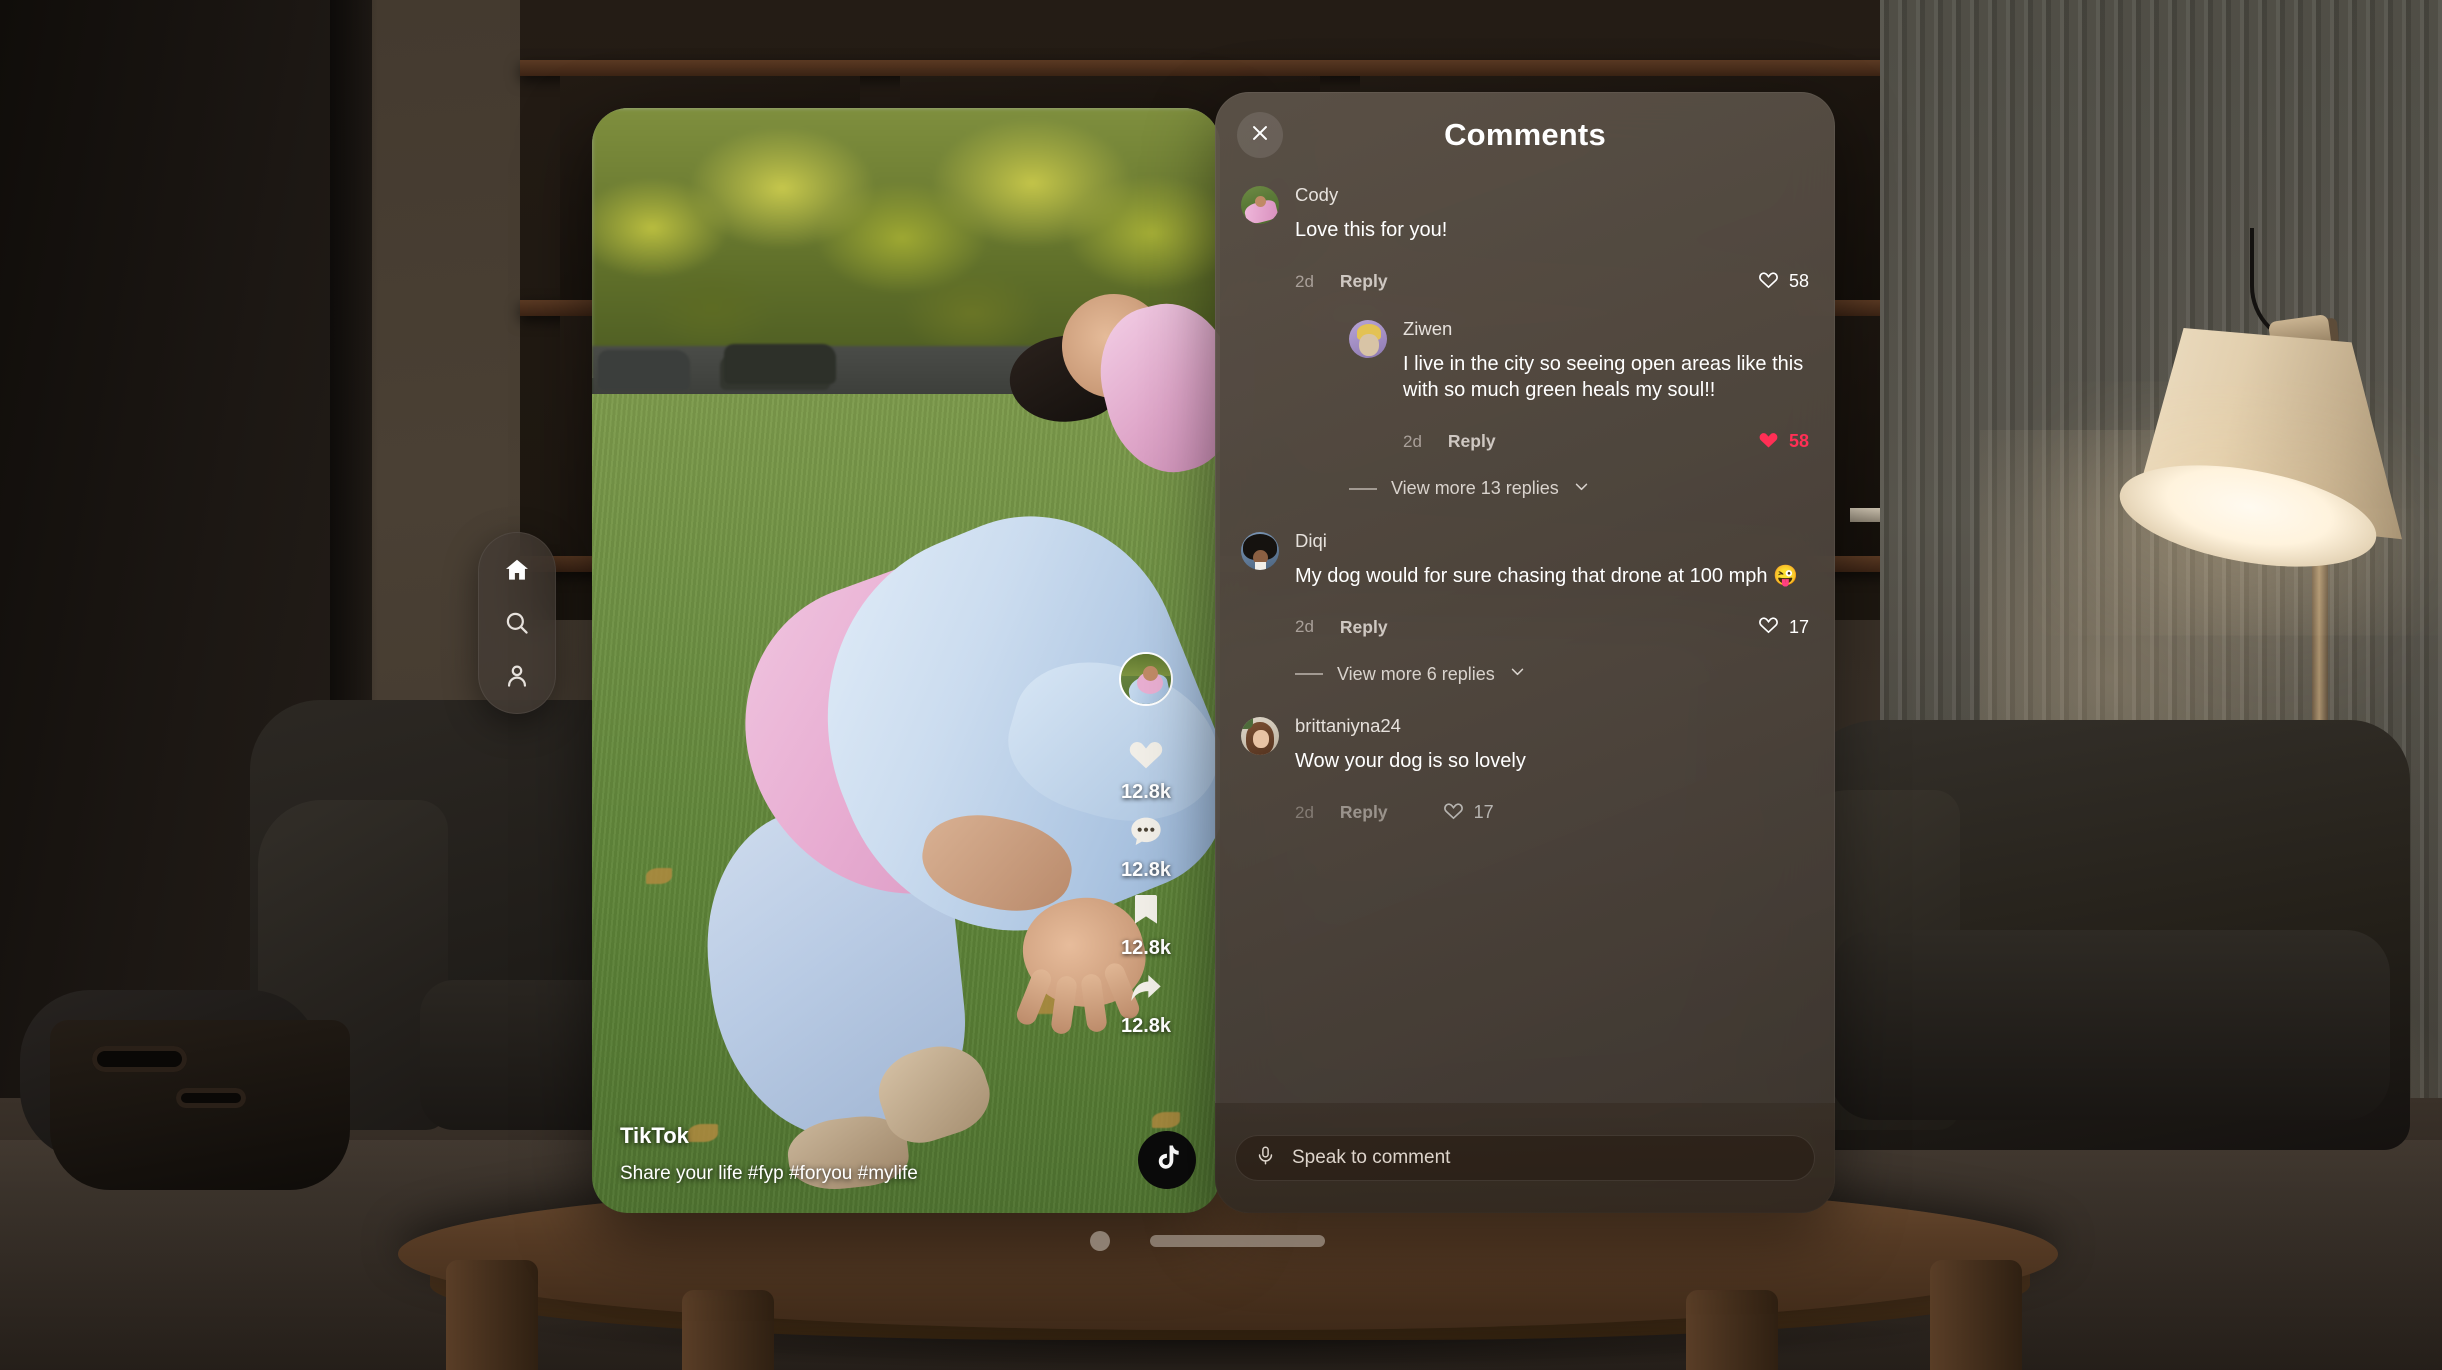 This screenshot has height=1370, width=2442. I want to click on comment-text: Love this for you!, so click(1371, 230).